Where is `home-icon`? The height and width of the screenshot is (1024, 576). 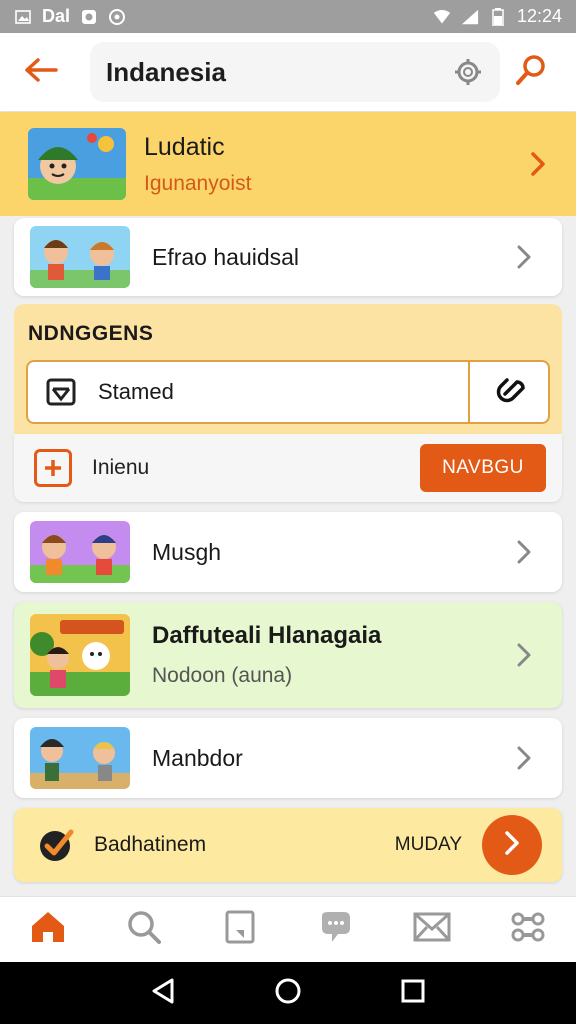 home-icon is located at coordinates (48, 929).